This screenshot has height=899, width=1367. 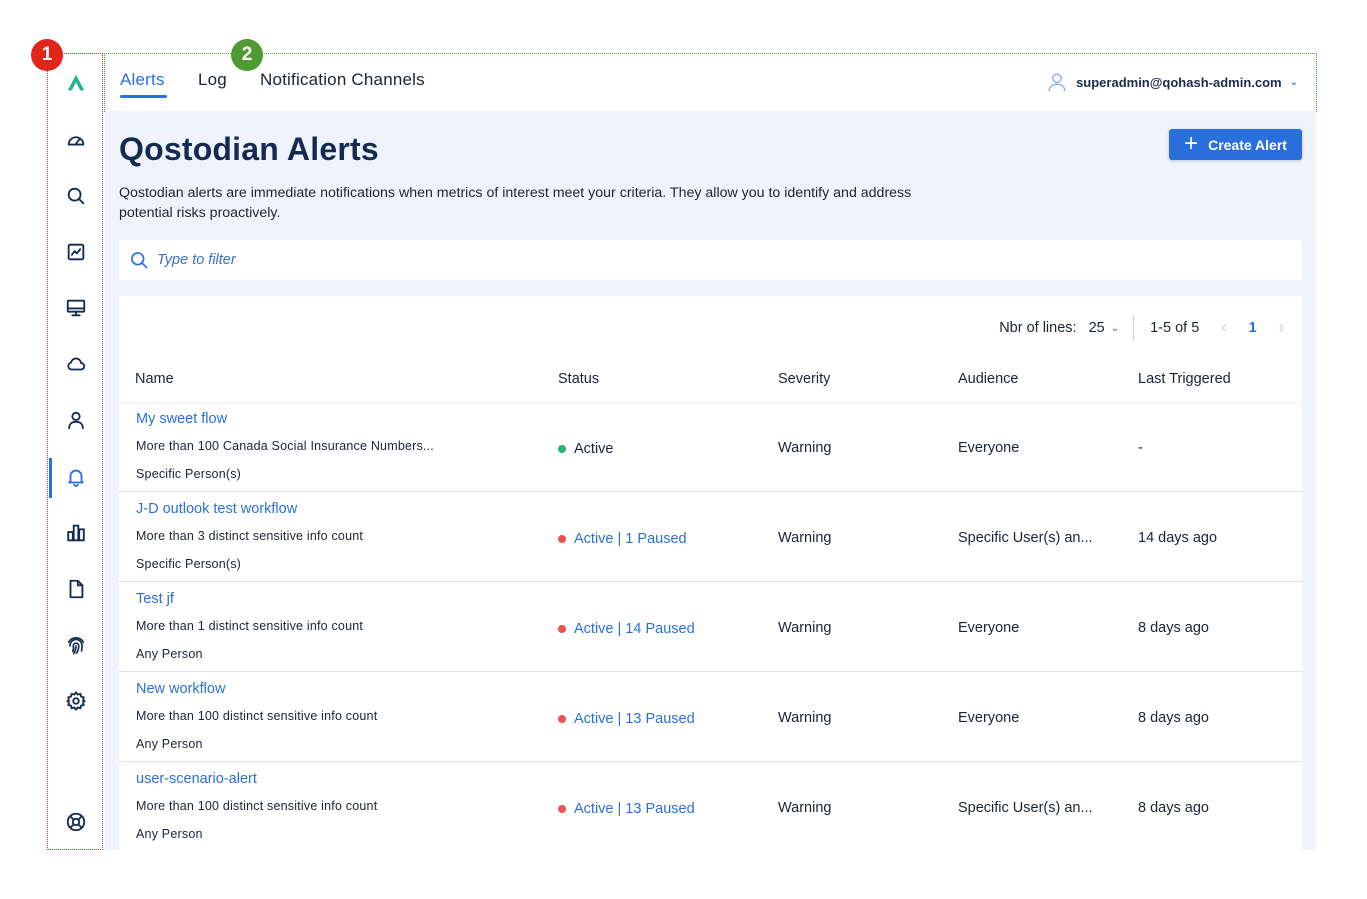 What do you see at coordinates (1253, 328) in the screenshot?
I see `current-page: 1` at bounding box center [1253, 328].